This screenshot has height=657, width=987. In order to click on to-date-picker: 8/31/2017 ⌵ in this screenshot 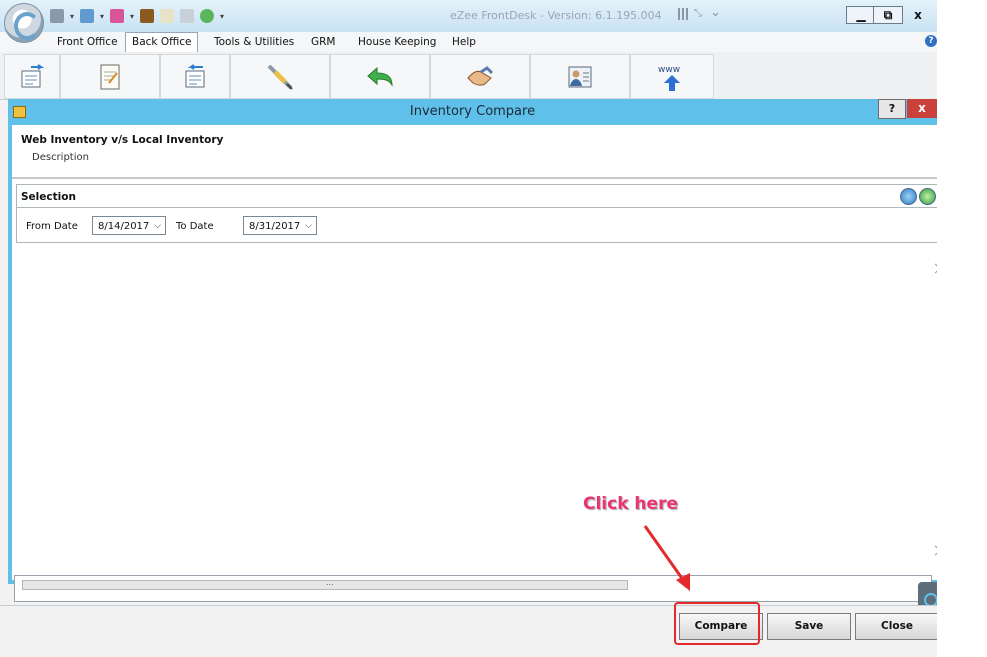, I will do `click(280, 225)`.